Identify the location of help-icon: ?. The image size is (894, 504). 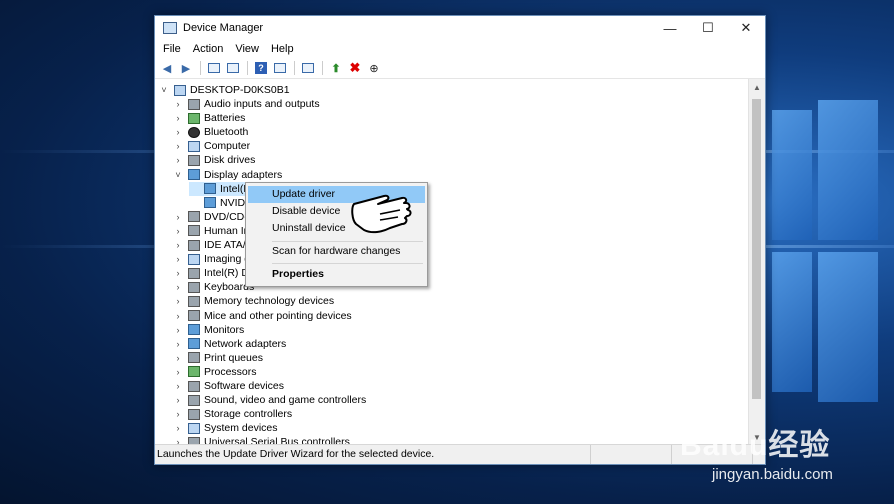
(261, 68).